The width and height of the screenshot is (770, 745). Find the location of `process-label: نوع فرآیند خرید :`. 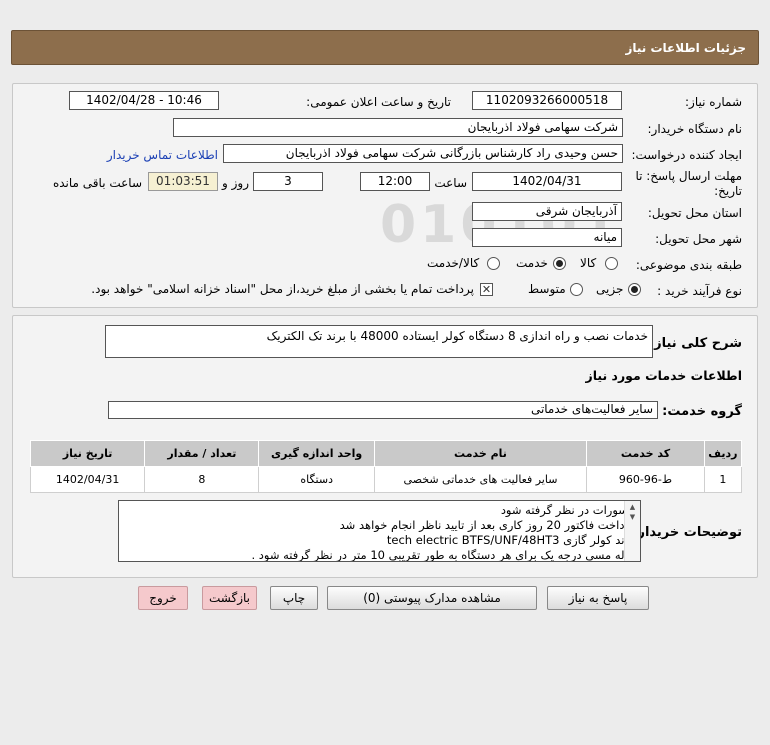

process-label: نوع فرآیند خرید : is located at coordinates (699, 291).